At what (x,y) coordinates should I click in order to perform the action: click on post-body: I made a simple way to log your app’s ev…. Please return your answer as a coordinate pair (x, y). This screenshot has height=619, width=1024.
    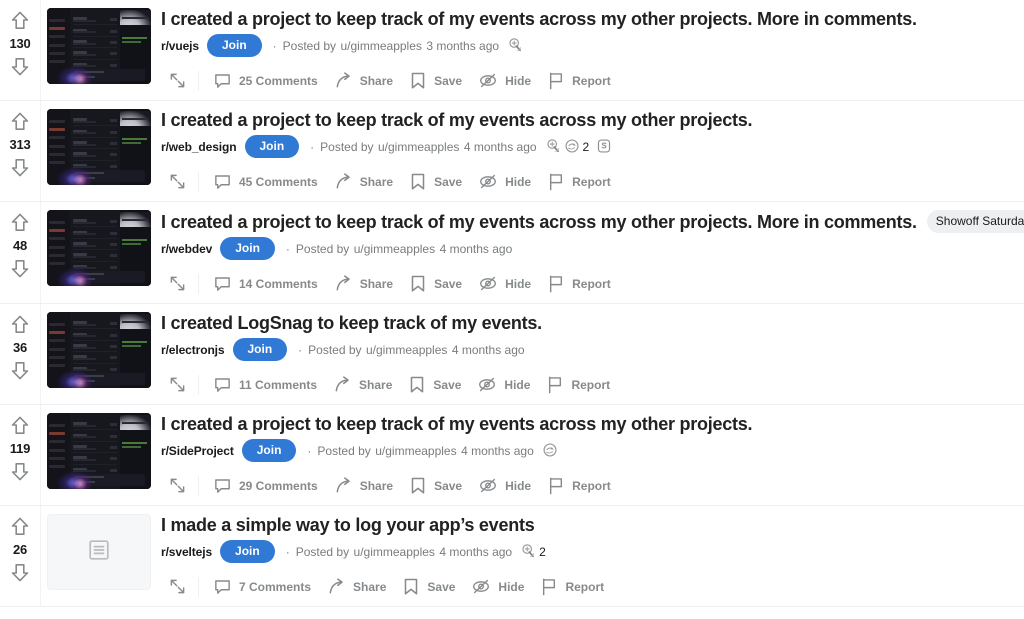
    Looking at the image, I should click on (588, 556).